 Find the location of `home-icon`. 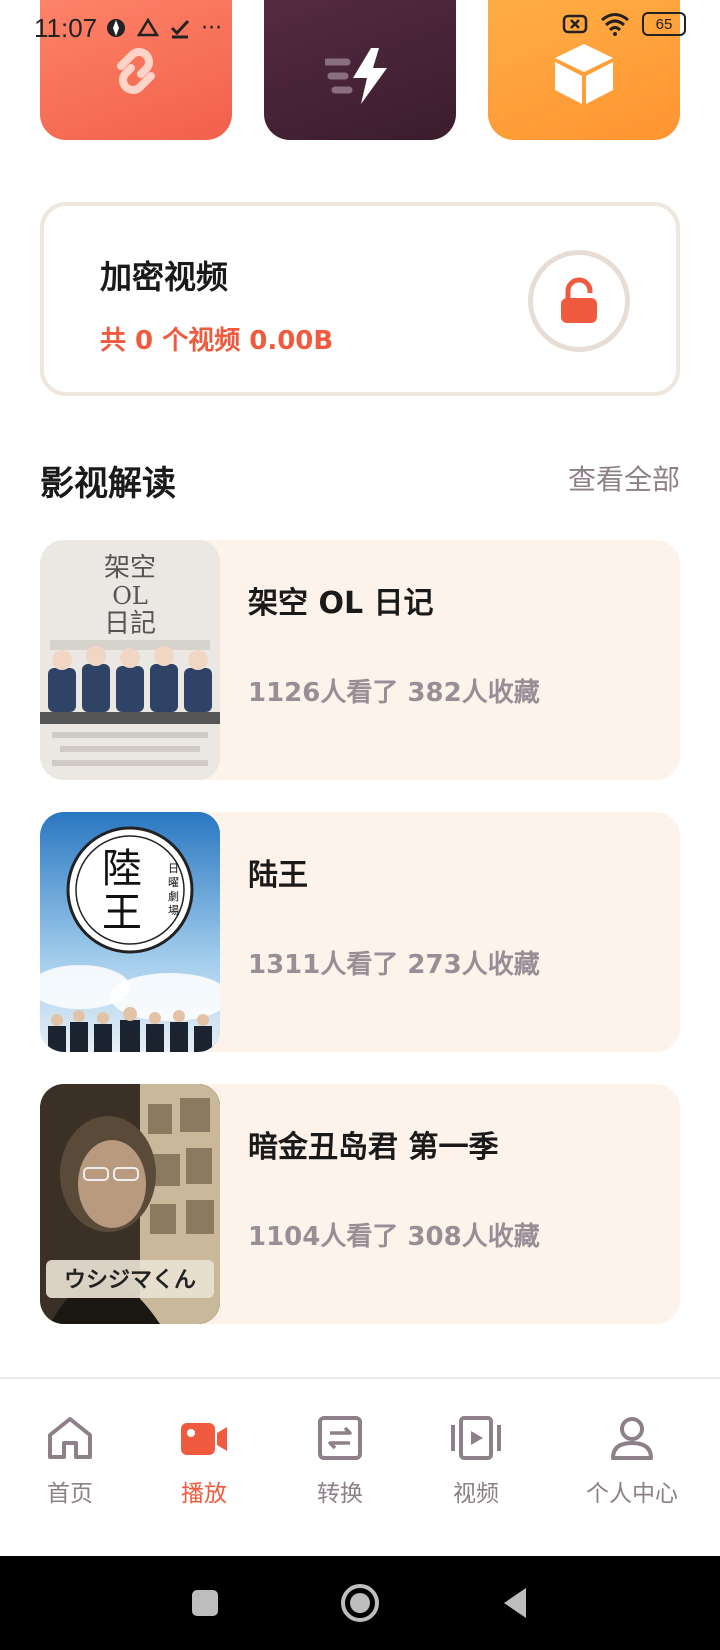

home-icon is located at coordinates (70, 1438).